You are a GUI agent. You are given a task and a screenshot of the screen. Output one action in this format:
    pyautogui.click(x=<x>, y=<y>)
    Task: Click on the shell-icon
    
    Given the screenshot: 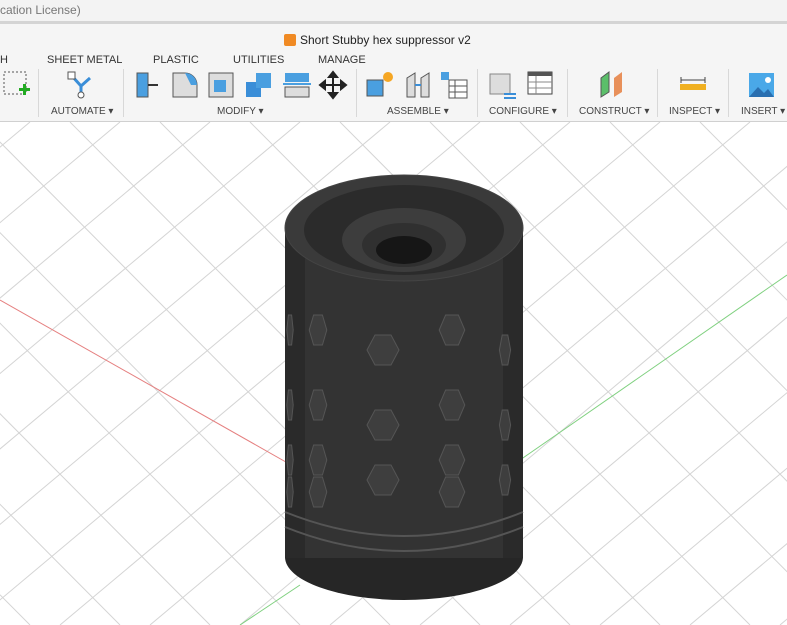 What is the action you would take?
    pyautogui.click(x=221, y=85)
    